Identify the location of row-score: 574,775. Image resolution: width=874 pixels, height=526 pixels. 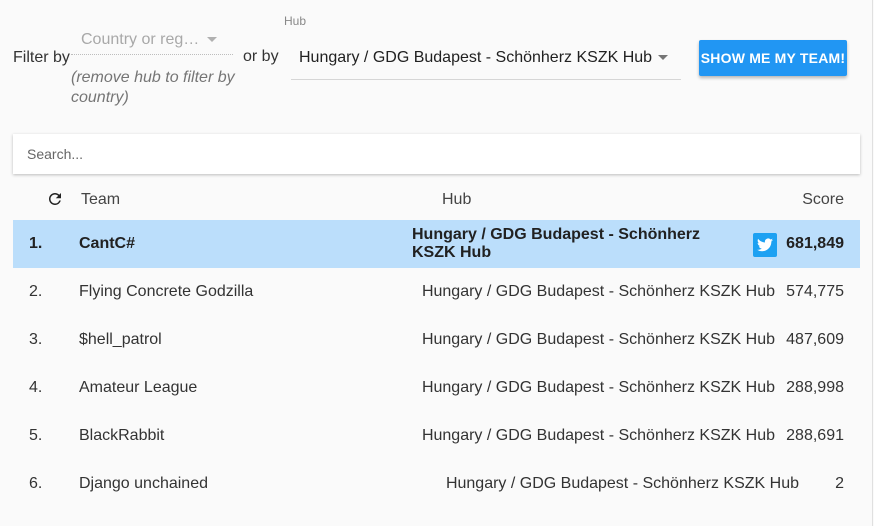
(815, 291).